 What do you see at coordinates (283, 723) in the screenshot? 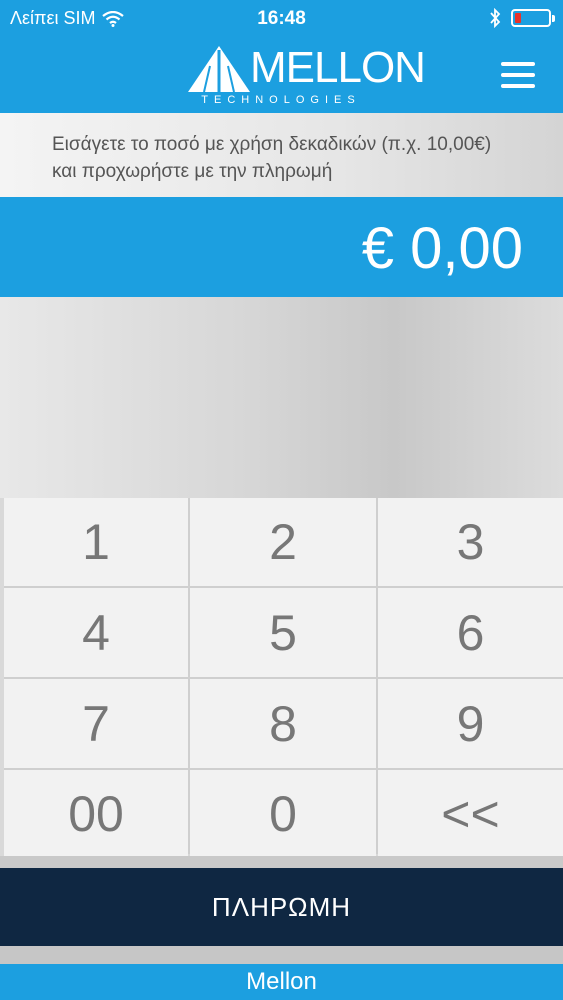
I see `key-8: 8` at bounding box center [283, 723].